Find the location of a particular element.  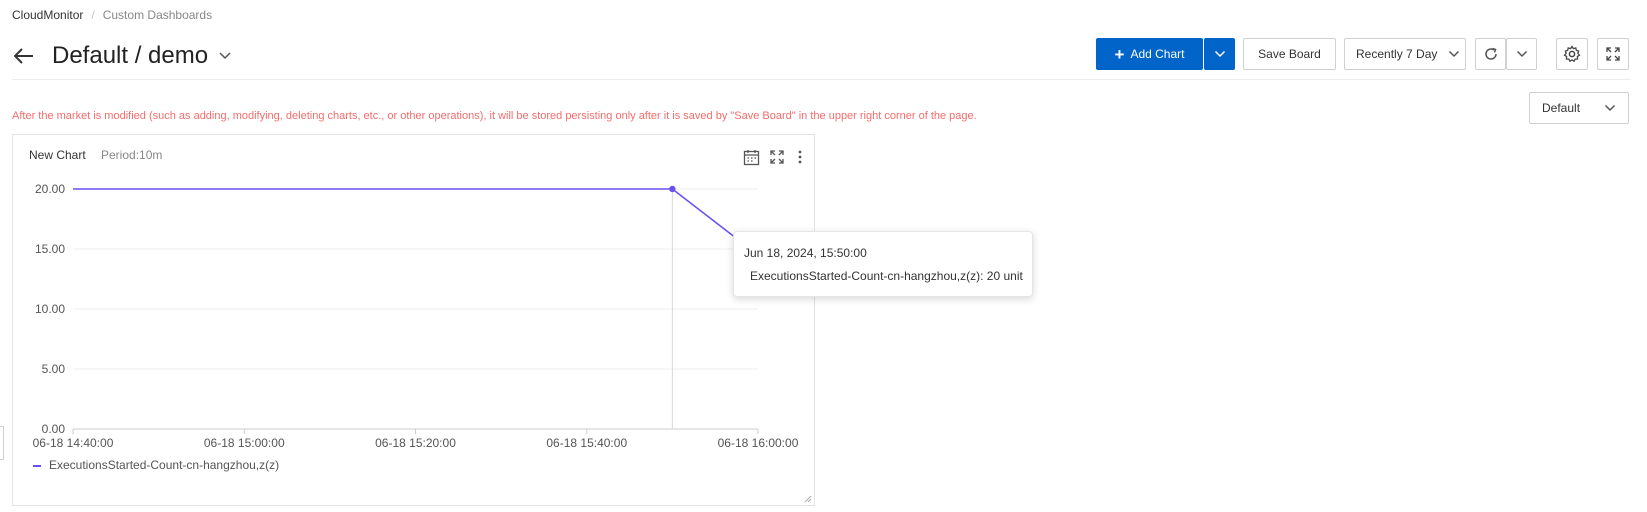

chart-group-select: Default is located at coordinates (1579, 108).